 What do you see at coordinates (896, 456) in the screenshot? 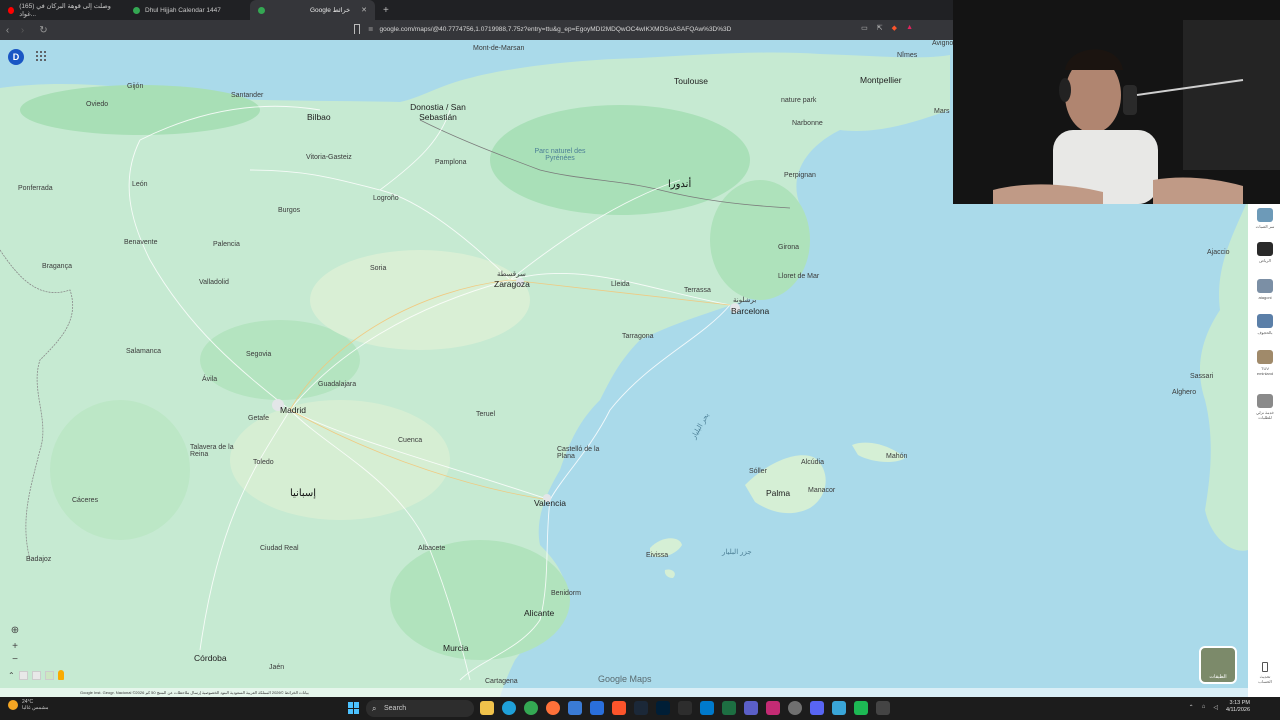
I see `map-label: Mahón` at bounding box center [896, 456].